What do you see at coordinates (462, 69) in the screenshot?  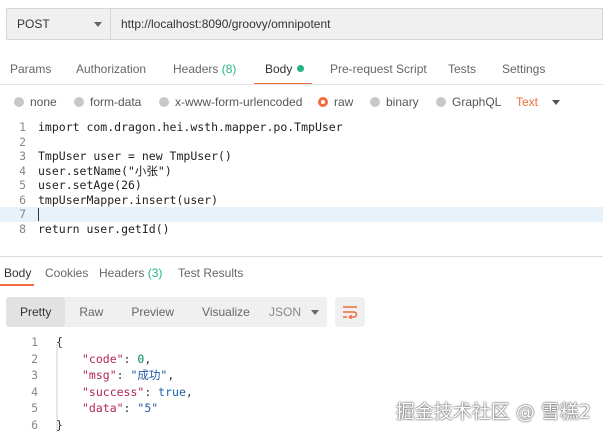 I see `tab-tests: Tests` at bounding box center [462, 69].